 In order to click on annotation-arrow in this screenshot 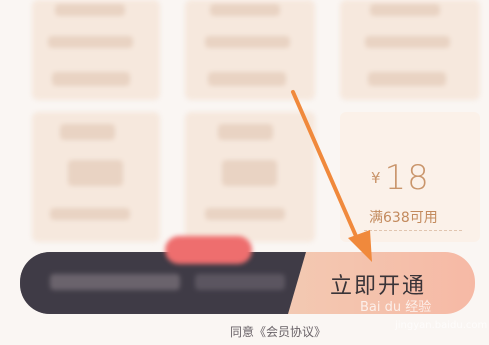, I will do `click(331, 176)`.